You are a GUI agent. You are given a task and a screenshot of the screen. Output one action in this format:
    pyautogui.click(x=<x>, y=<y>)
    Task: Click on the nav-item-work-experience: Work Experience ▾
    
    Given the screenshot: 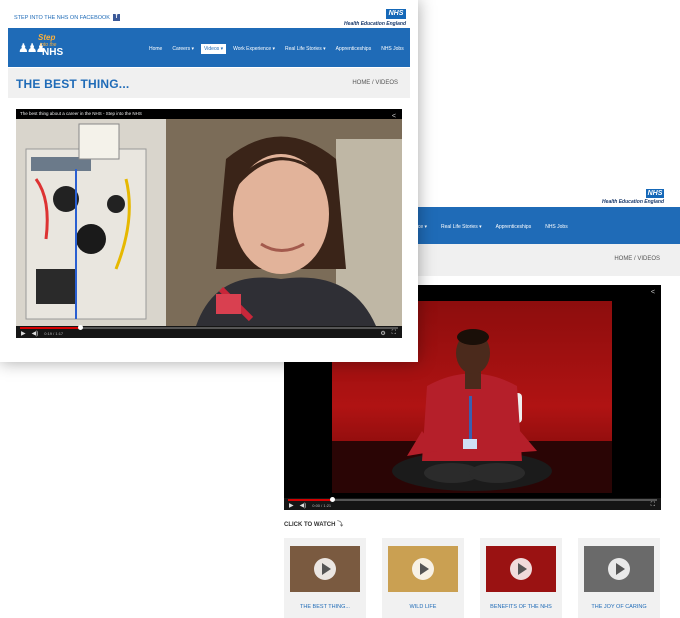 What is the action you would take?
    pyautogui.click(x=254, y=49)
    